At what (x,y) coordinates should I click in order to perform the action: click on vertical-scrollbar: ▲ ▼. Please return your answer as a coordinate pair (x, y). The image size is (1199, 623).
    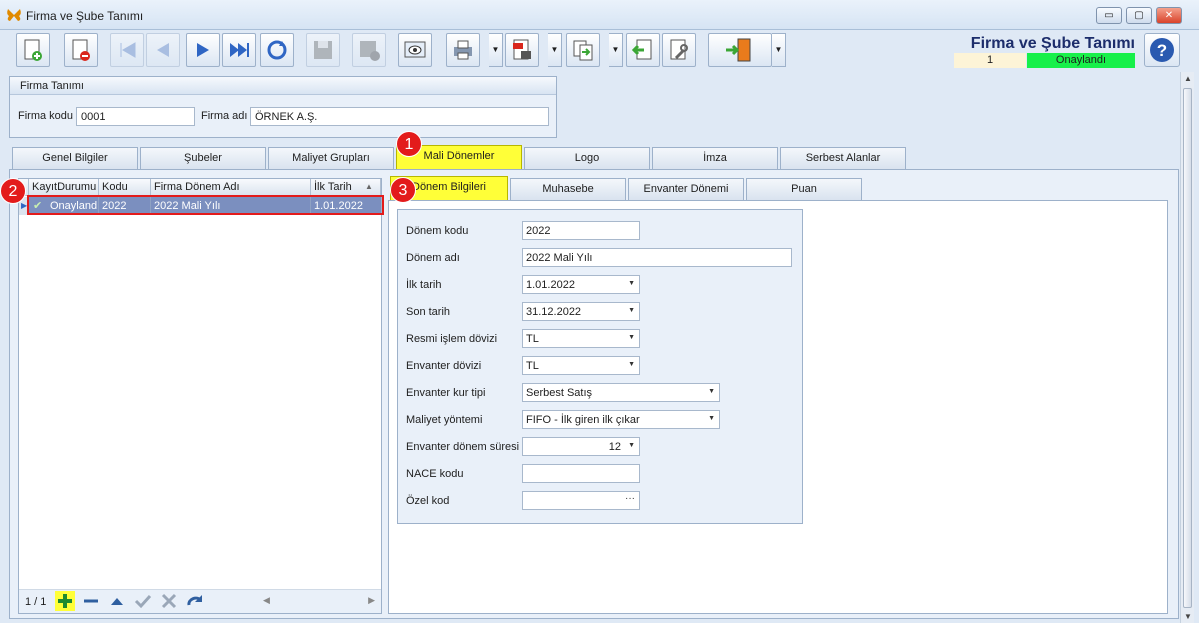
    Looking at the image, I should click on (1187, 347).